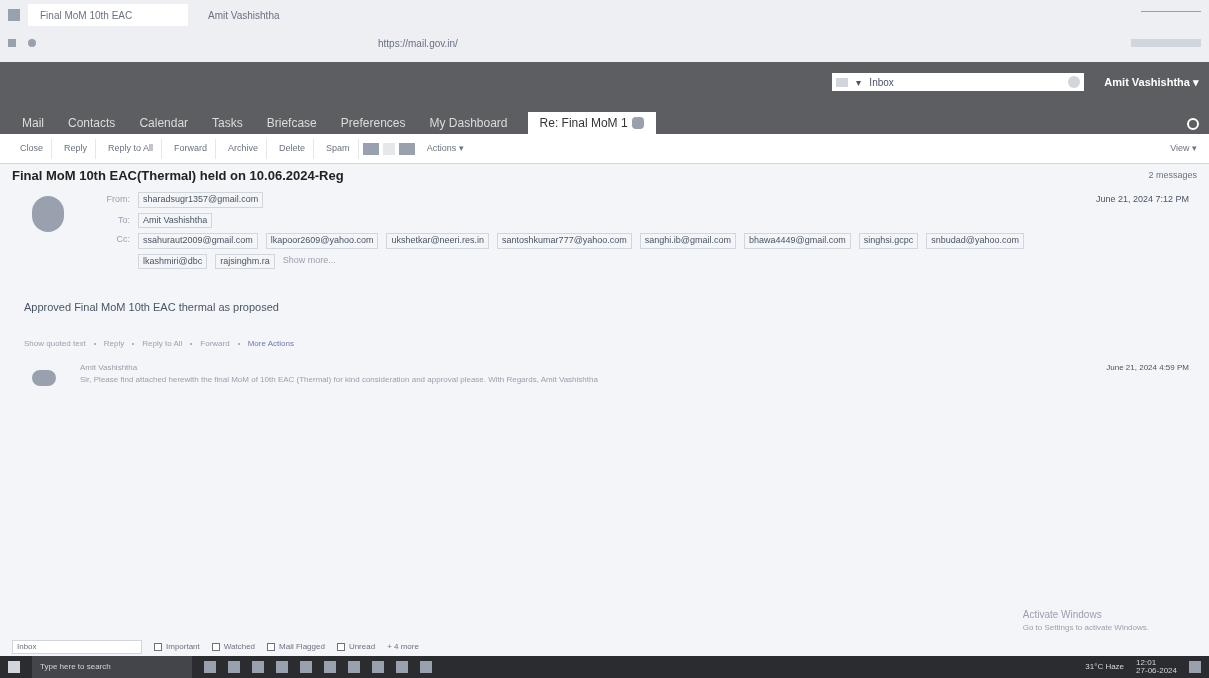  I want to click on address-chip: Amit Vashishtha, so click(175, 220).